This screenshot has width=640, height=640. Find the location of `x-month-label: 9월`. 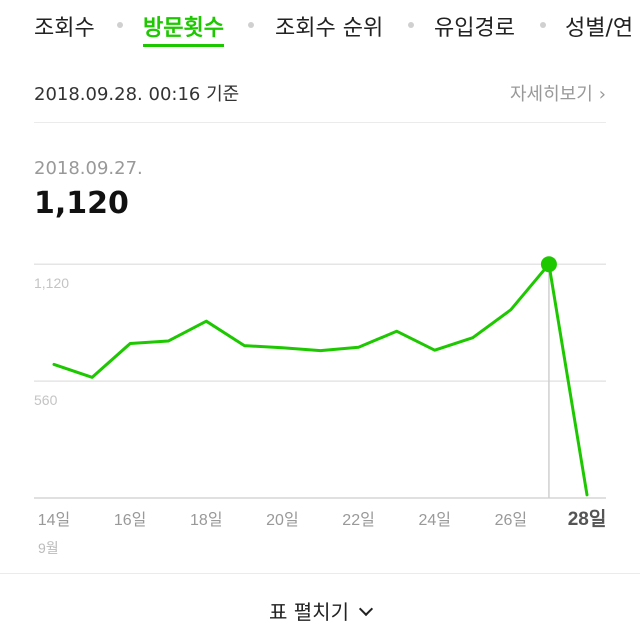

x-month-label: 9월 is located at coordinates (48, 548).